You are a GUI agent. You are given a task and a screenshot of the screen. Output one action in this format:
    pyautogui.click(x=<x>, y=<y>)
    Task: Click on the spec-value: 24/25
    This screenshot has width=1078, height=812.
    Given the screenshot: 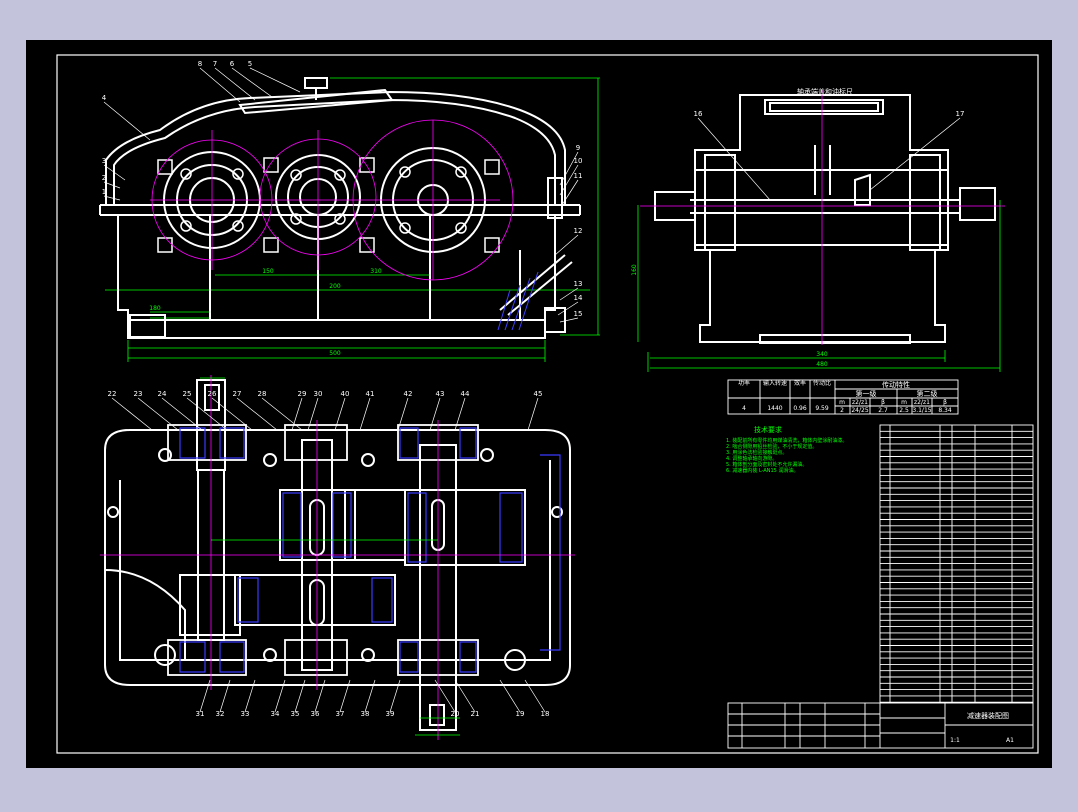 What is the action you would take?
    pyautogui.click(x=859, y=410)
    